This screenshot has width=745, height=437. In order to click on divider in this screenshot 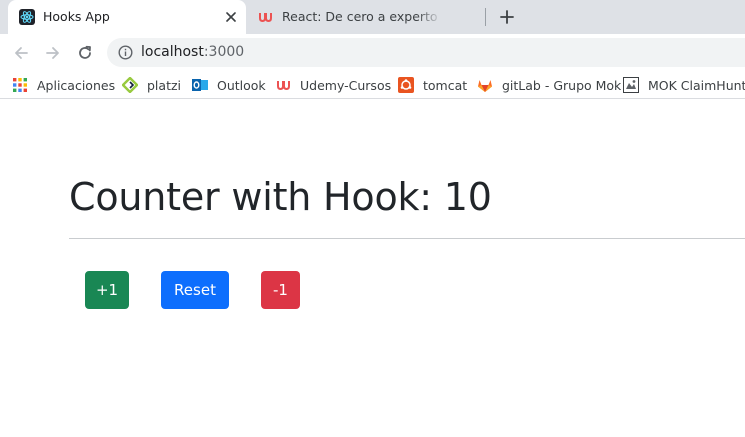, I will do `click(407, 238)`.